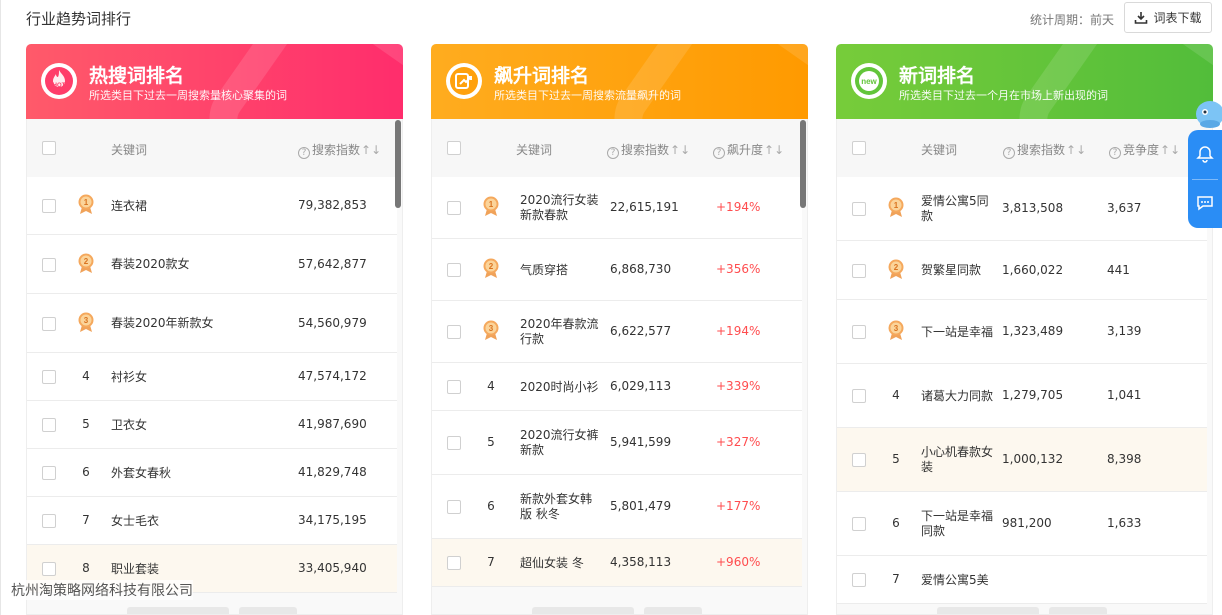  I want to click on keyword: 职业套装, so click(196, 569).